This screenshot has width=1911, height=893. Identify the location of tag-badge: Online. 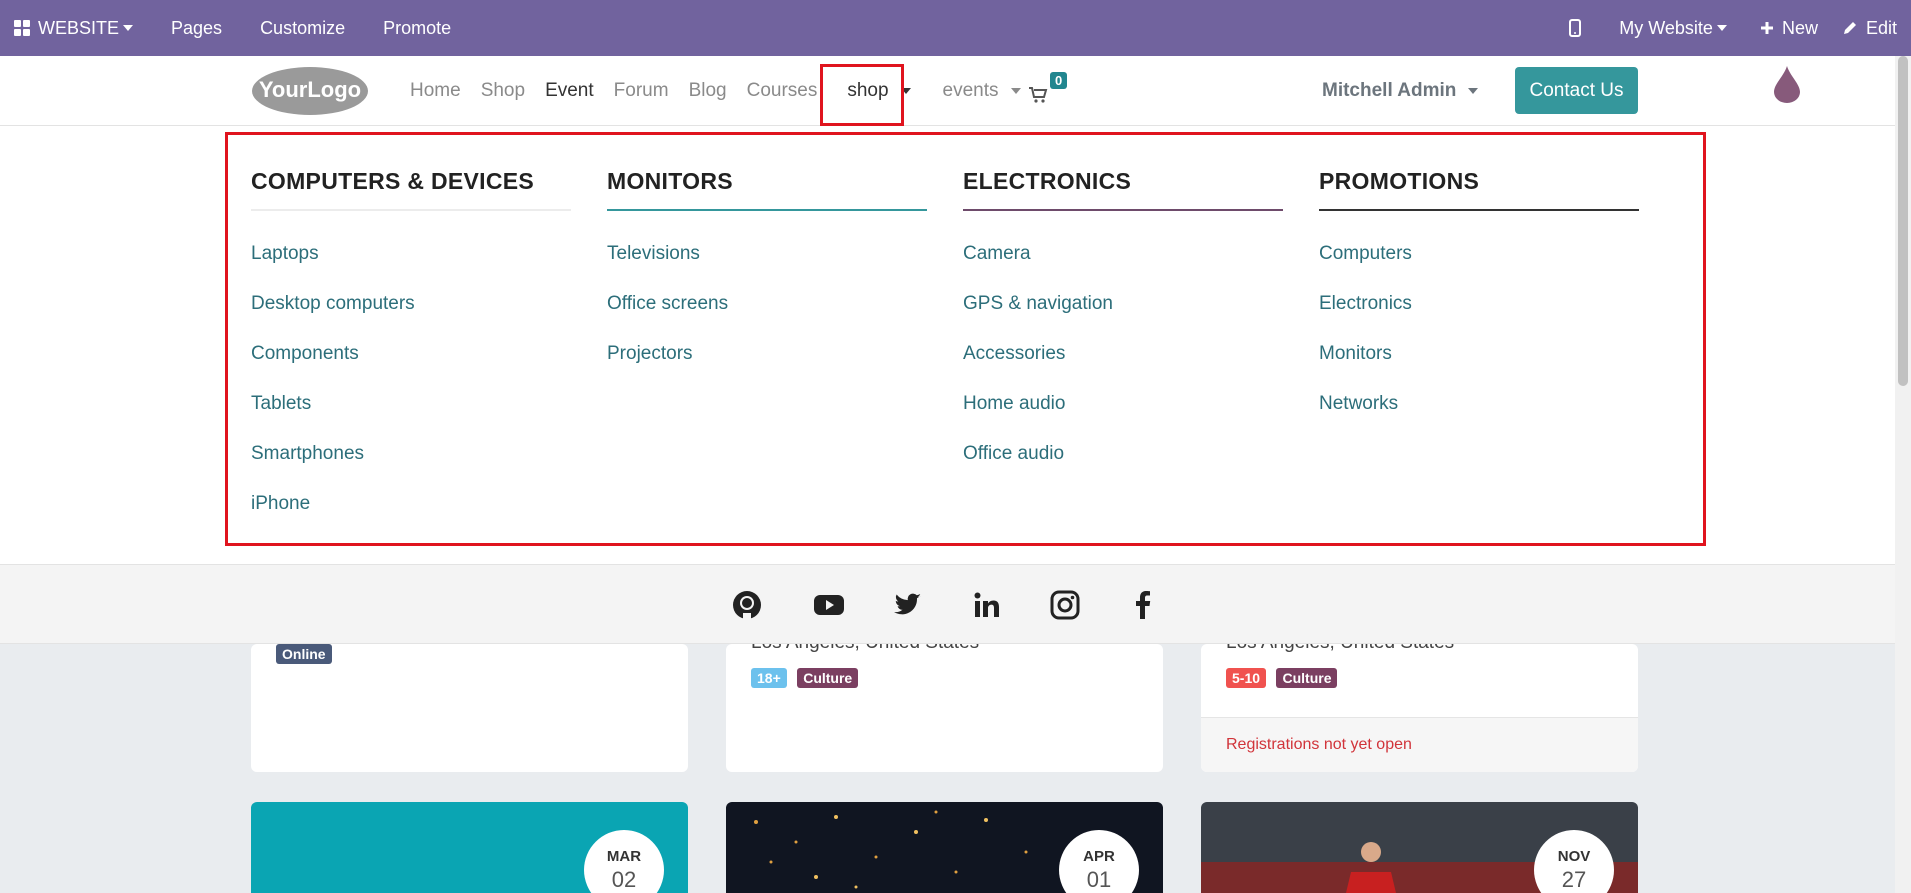
(304, 654).